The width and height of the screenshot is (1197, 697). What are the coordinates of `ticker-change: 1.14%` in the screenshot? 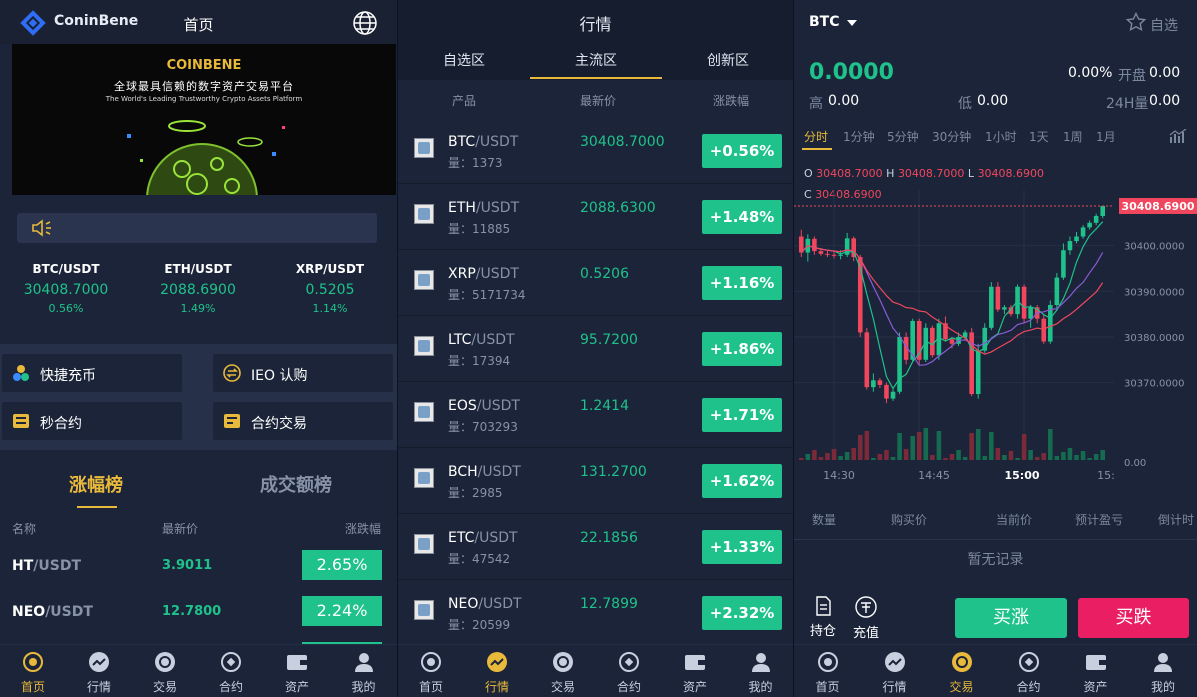 It's located at (330, 308).